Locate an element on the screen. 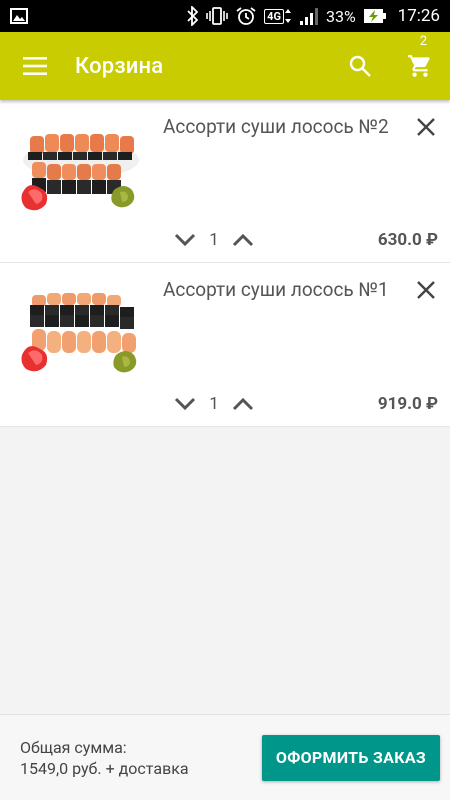 Image resolution: width=450 pixels, height=800 pixels. battery-percentage: 33% is located at coordinates (340, 16).